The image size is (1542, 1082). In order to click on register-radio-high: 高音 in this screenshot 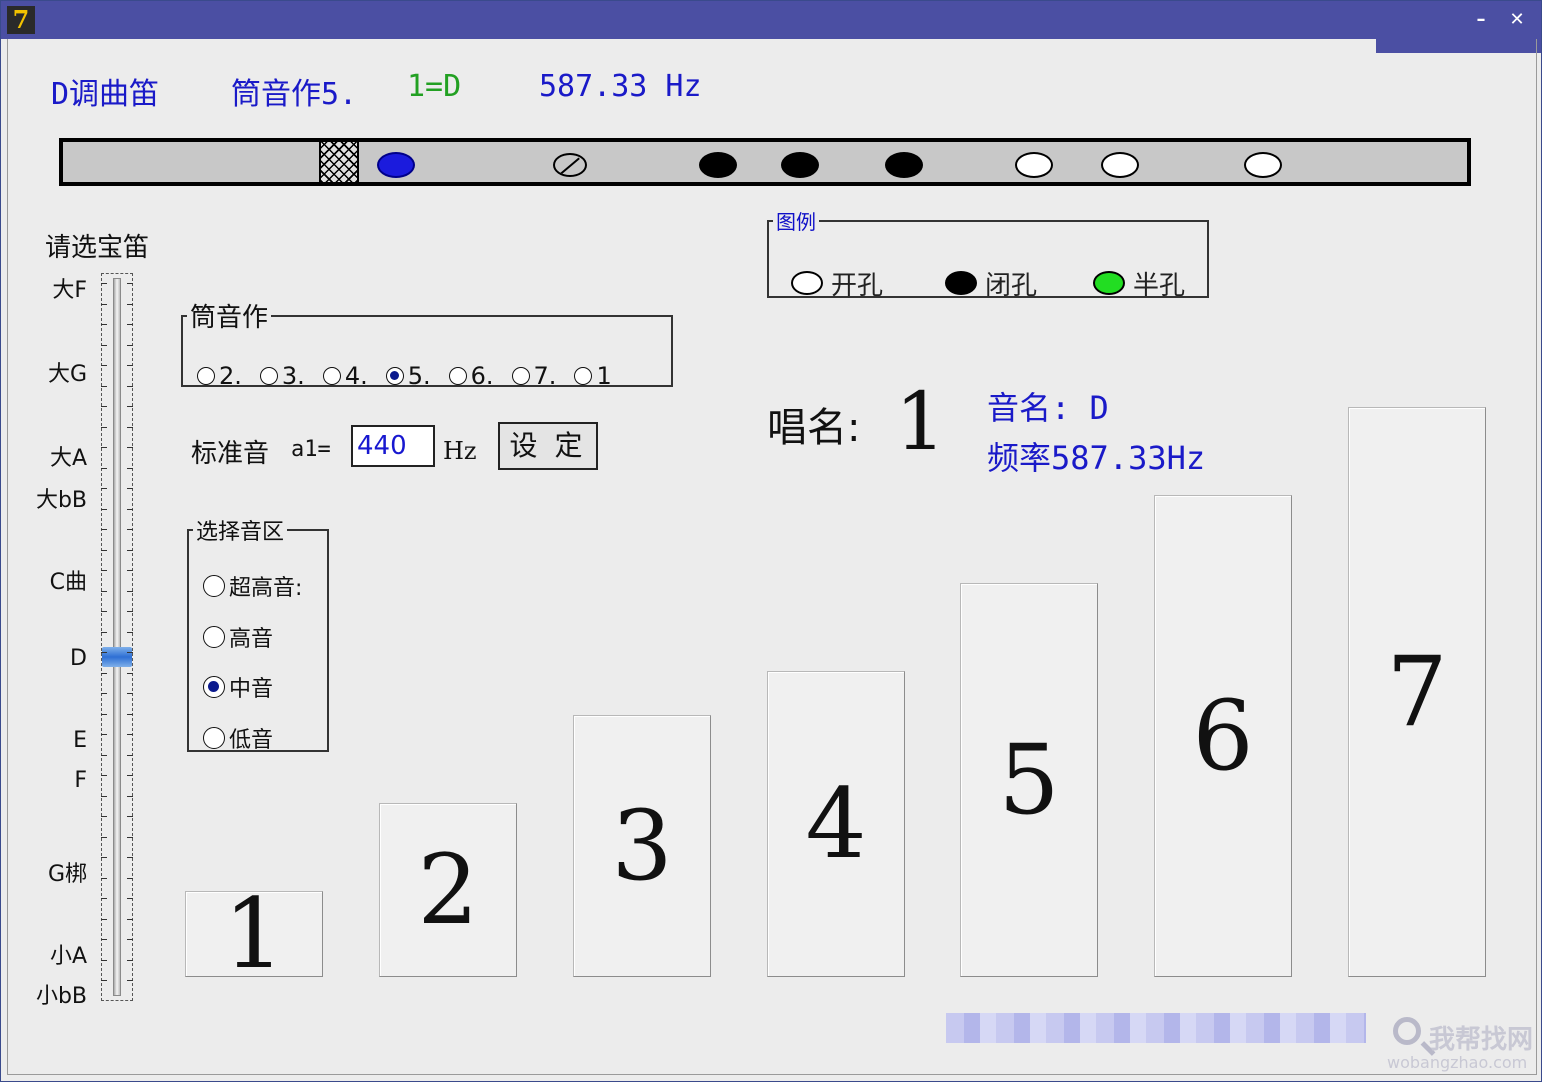, I will do `click(238, 637)`.